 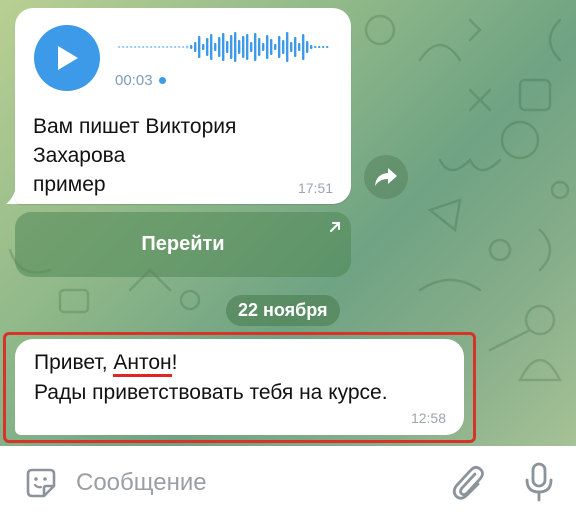 I want to click on paperclip-icon, so click(x=468, y=483).